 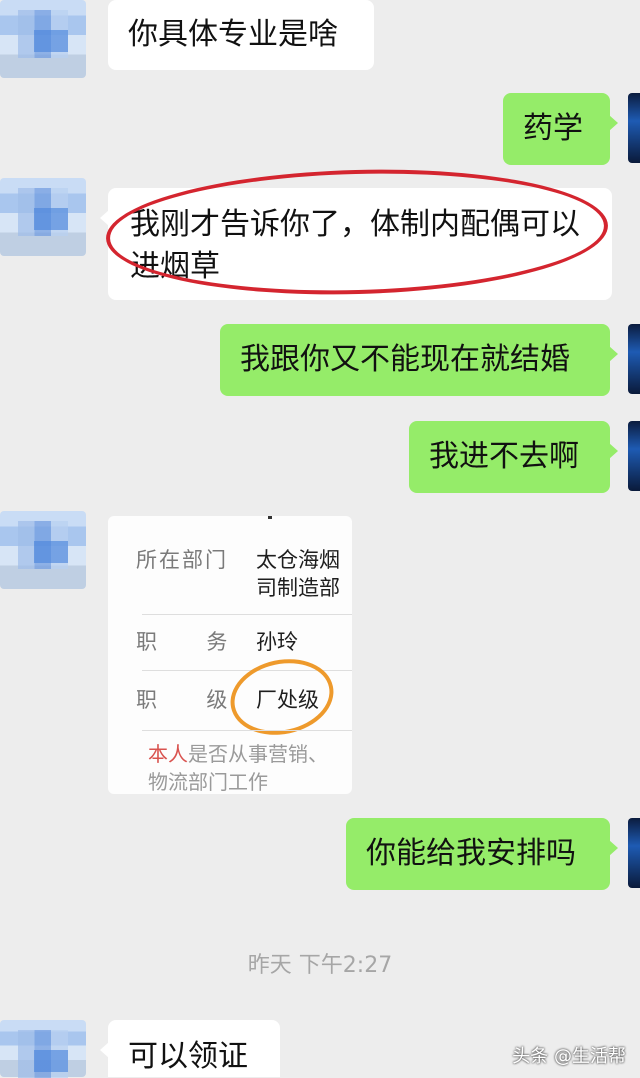 What do you see at coordinates (277, 642) in the screenshot?
I see `position-value: 孙玲` at bounding box center [277, 642].